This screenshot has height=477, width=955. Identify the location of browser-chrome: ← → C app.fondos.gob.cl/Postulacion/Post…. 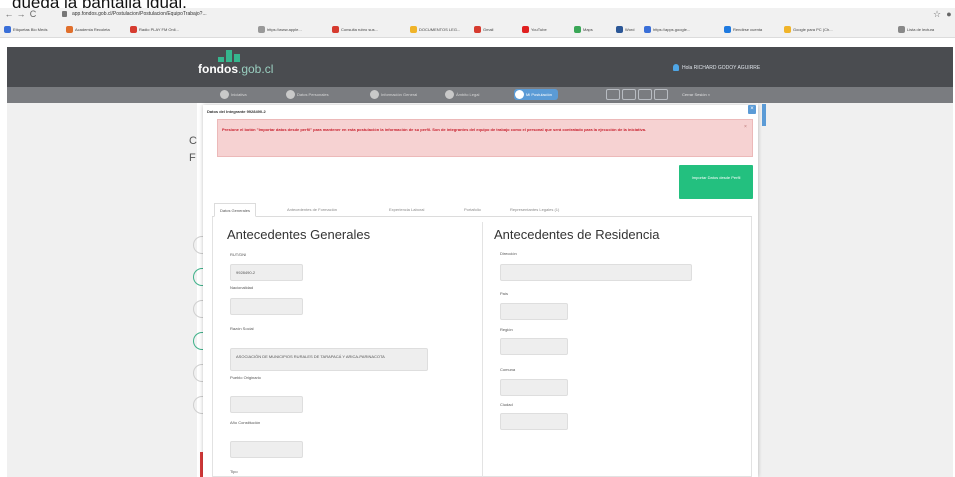
(477, 23).